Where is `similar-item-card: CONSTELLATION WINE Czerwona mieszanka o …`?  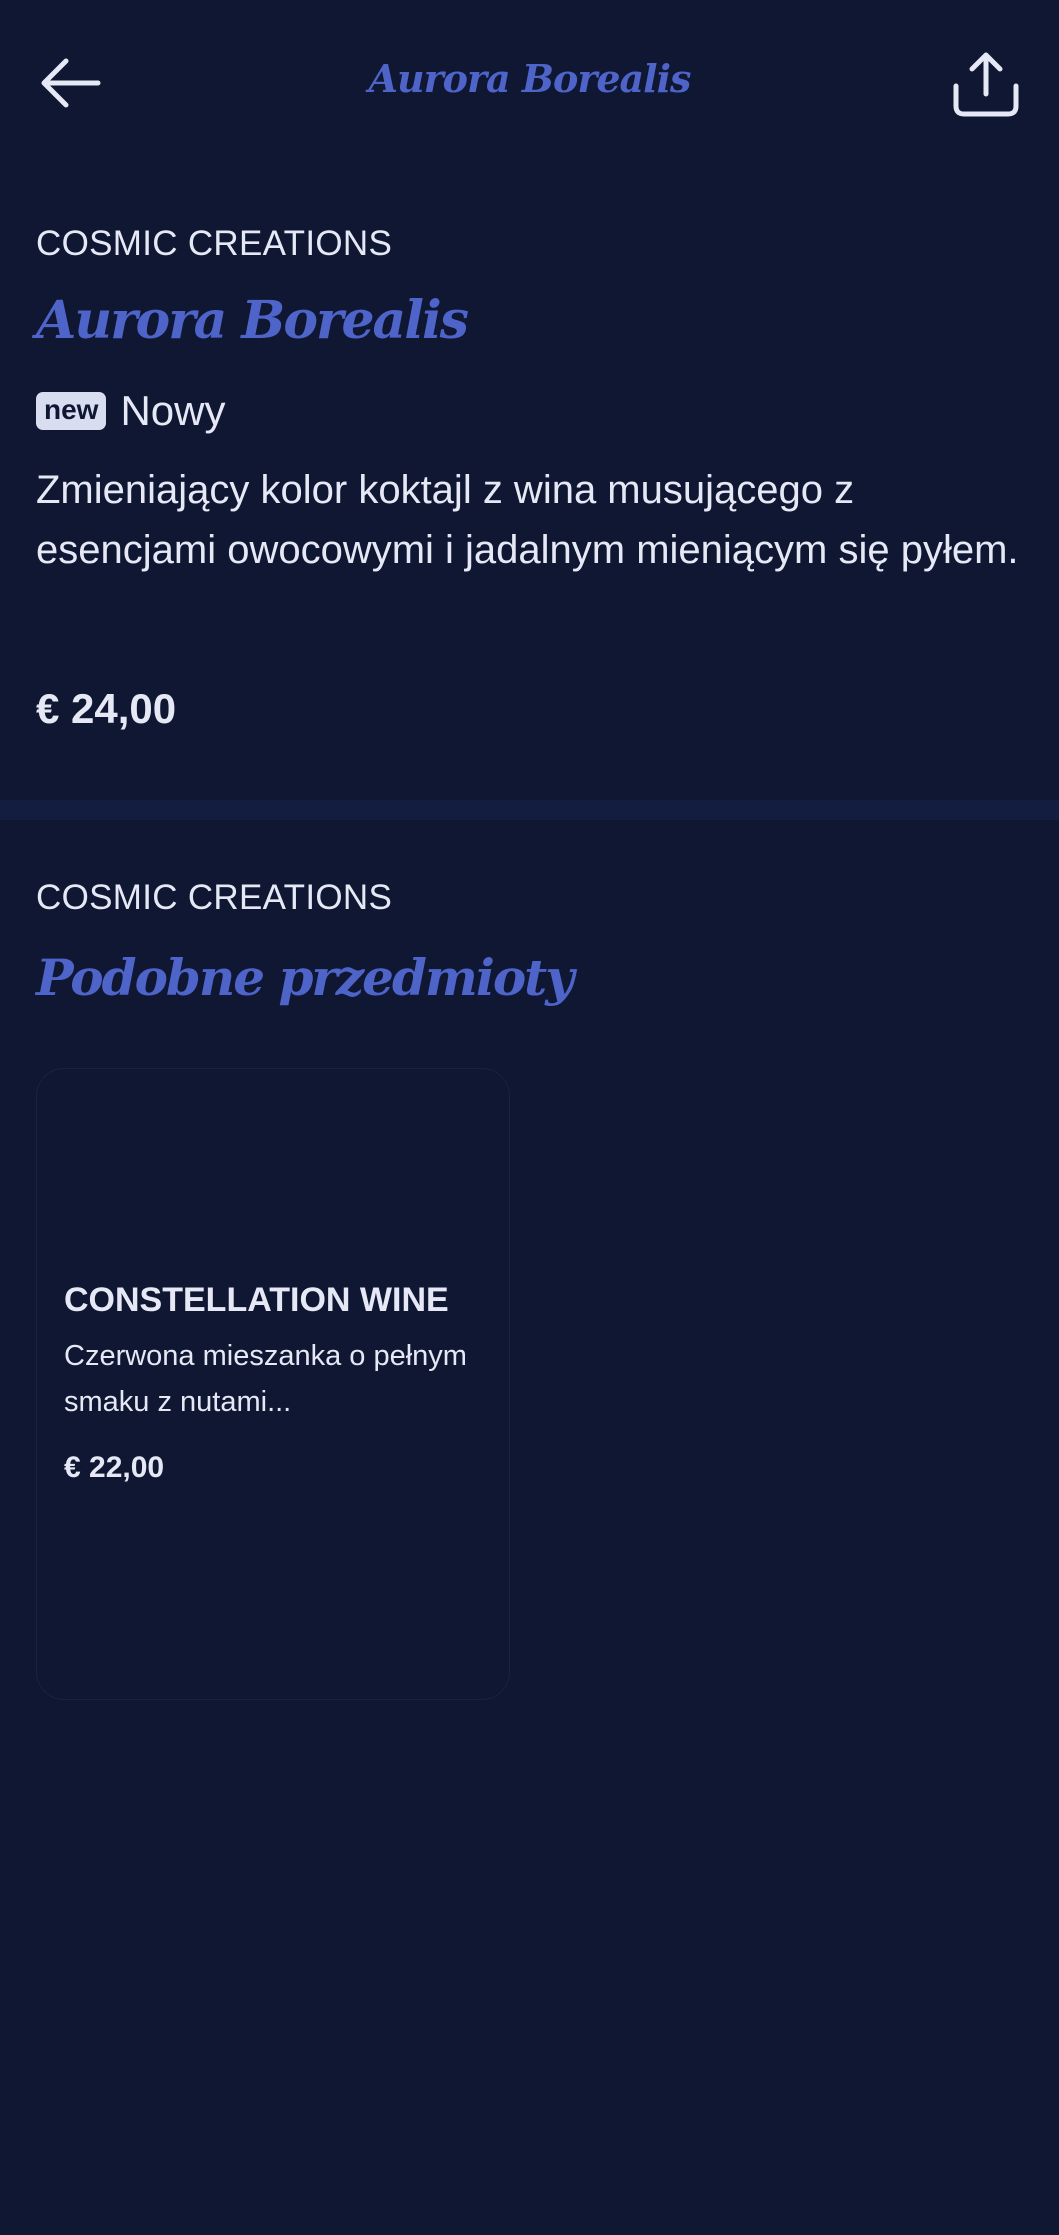
similar-item-card: CONSTELLATION WINE Czerwona mieszanka o … is located at coordinates (273, 1384).